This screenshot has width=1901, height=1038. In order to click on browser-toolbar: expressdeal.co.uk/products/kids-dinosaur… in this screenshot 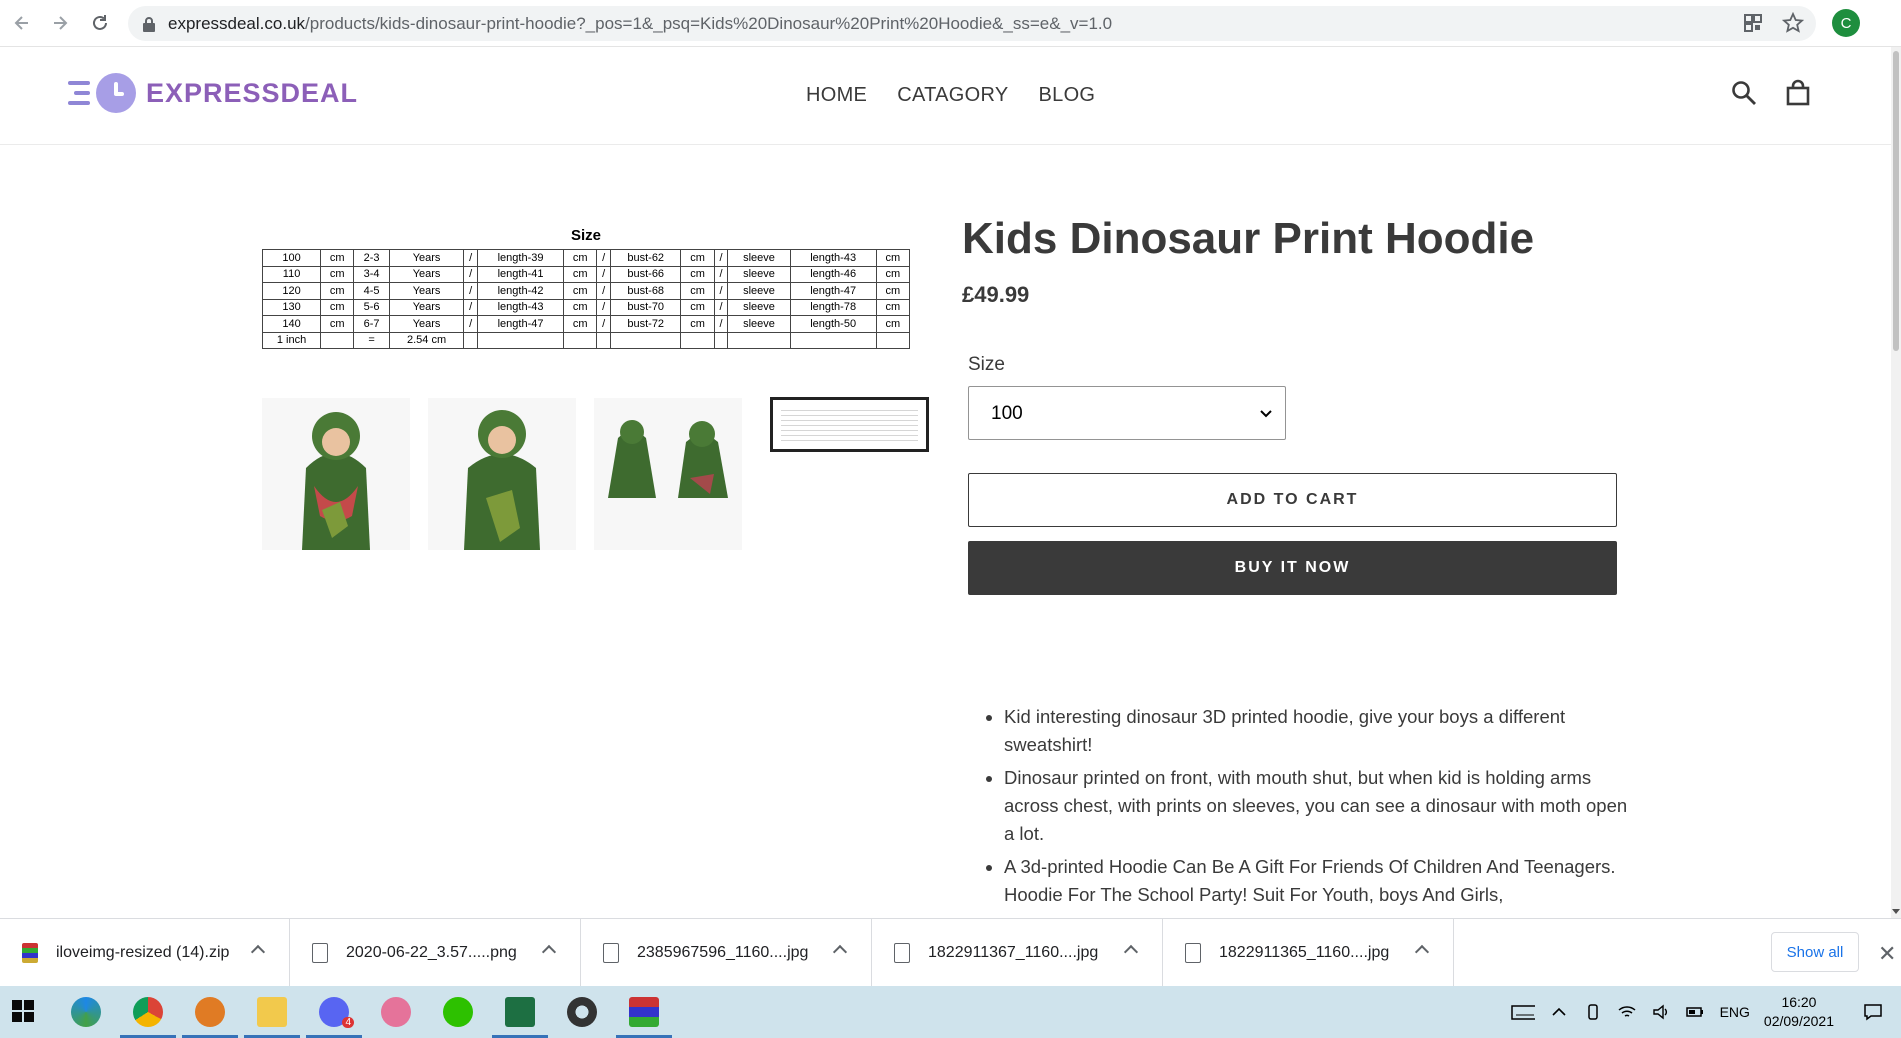, I will do `click(950, 23)`.